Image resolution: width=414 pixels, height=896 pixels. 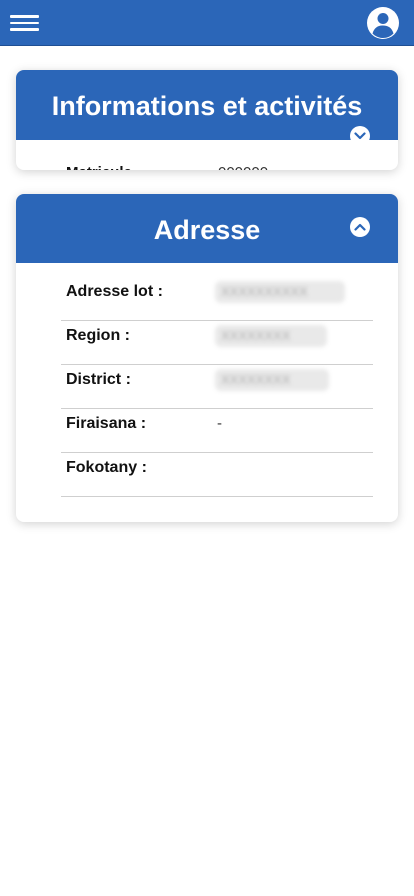 I want to click on adresse-row-lot: Adresse lot : XXXXXXXXXX, so click(x=217, y=299).